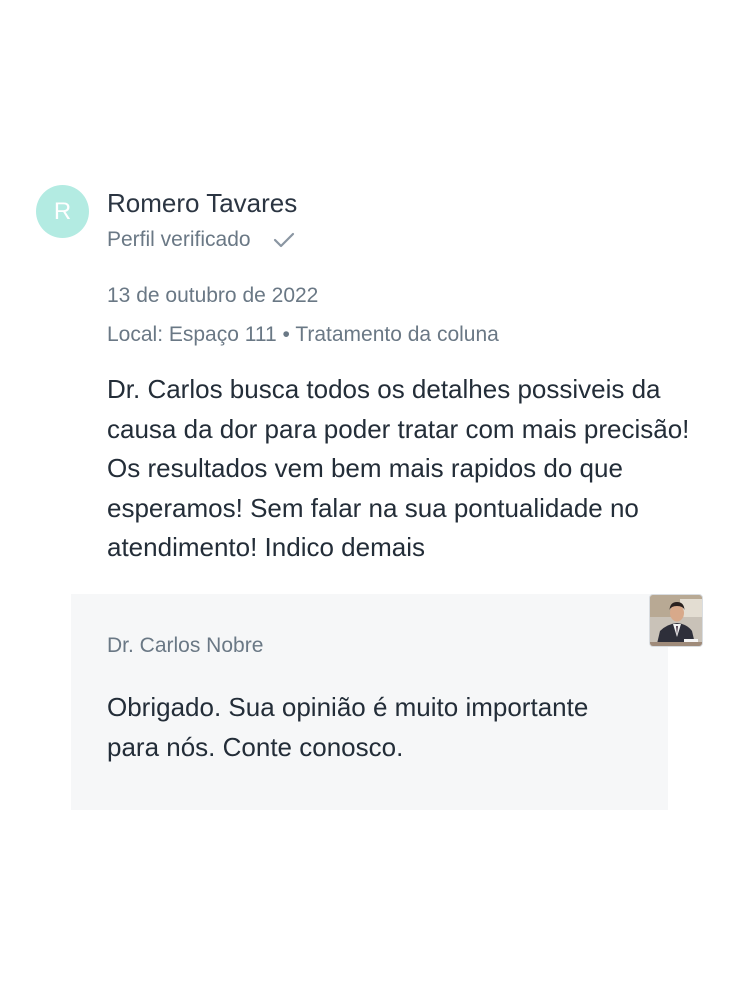 The height and width of the screenshot is (1000, 739). Describe the element at coordinates (676, 620) in the screenshot. I see `doctor-photo` at that location.